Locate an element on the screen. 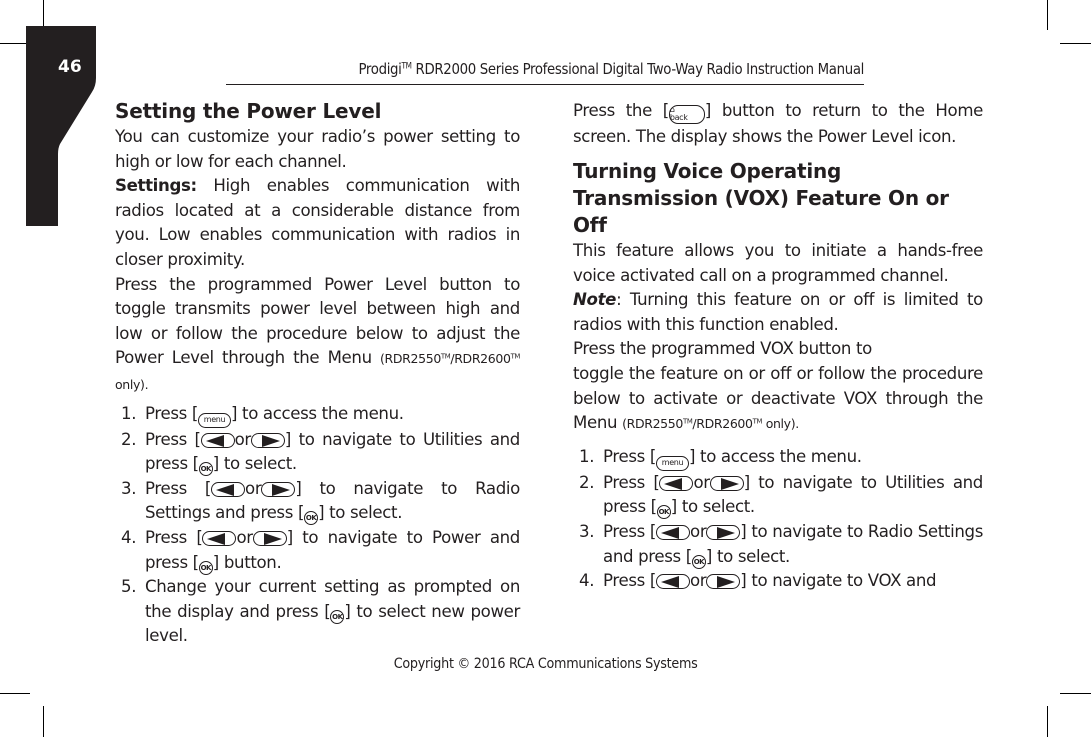 The image size is (1091, 737). settings-label: Settings: is located at coordinates (156, 186).